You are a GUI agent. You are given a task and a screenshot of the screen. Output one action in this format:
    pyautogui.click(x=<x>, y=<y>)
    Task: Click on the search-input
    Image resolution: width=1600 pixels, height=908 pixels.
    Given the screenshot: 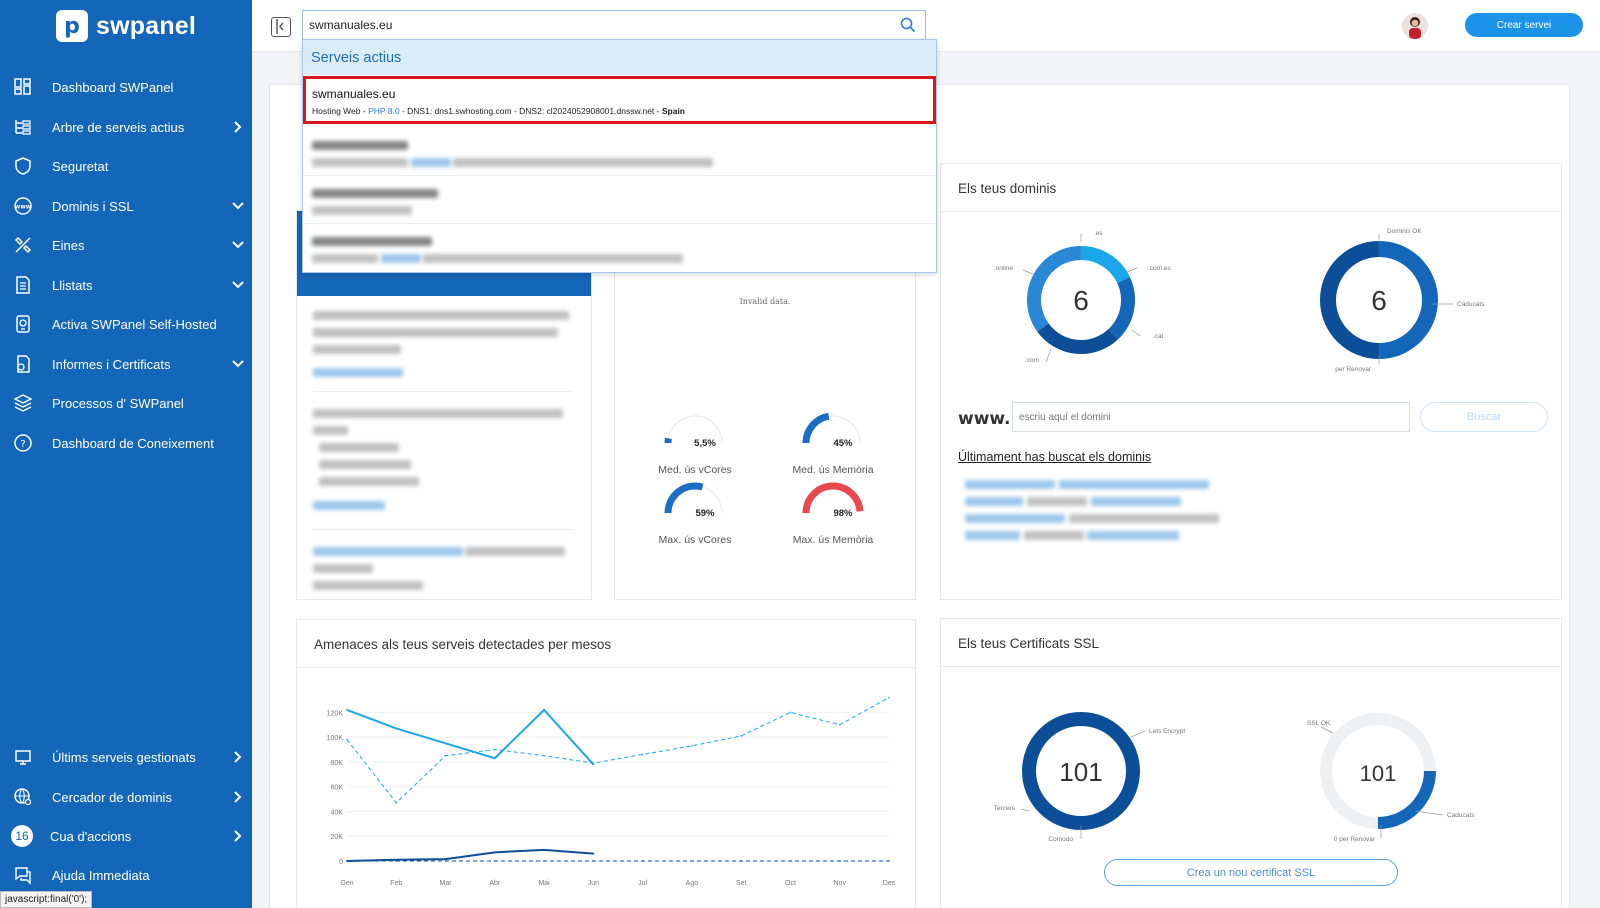 What is the action you would take?
    pyautogui.click(x=599, y=25)
    